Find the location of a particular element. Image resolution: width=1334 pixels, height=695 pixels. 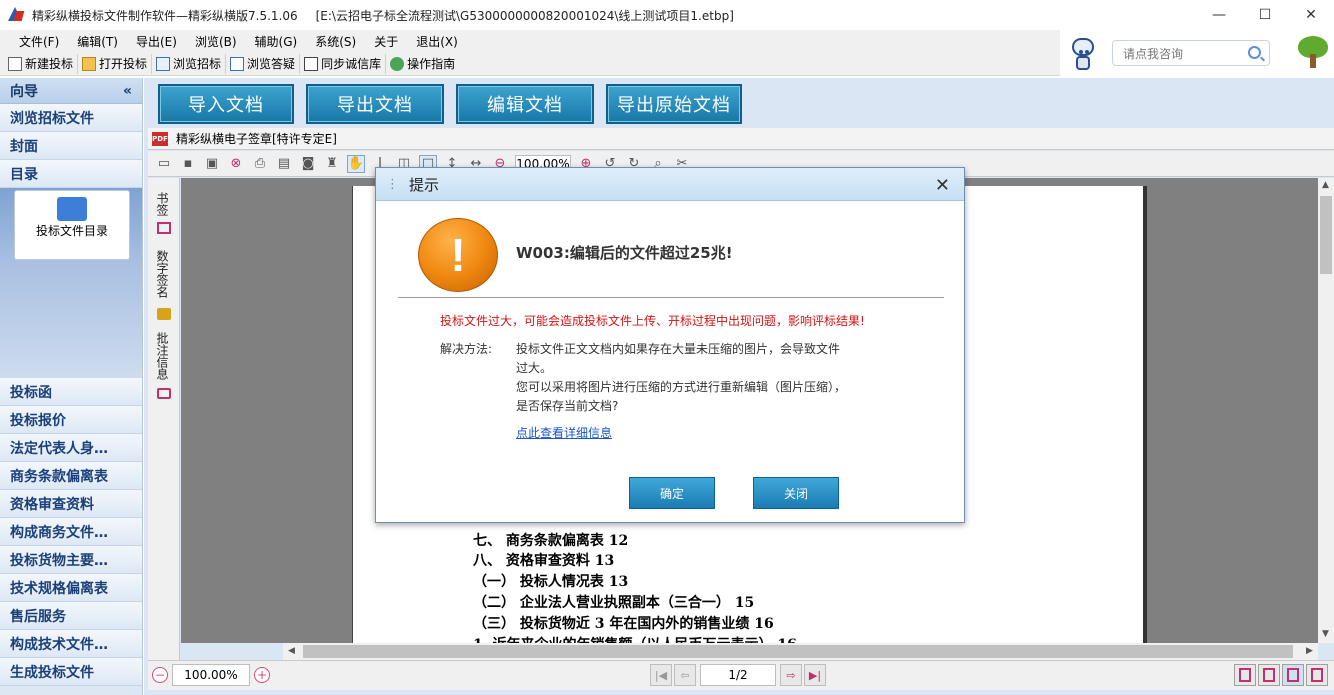

page-indicator: 1/2 is located at coordinates (738, 675).